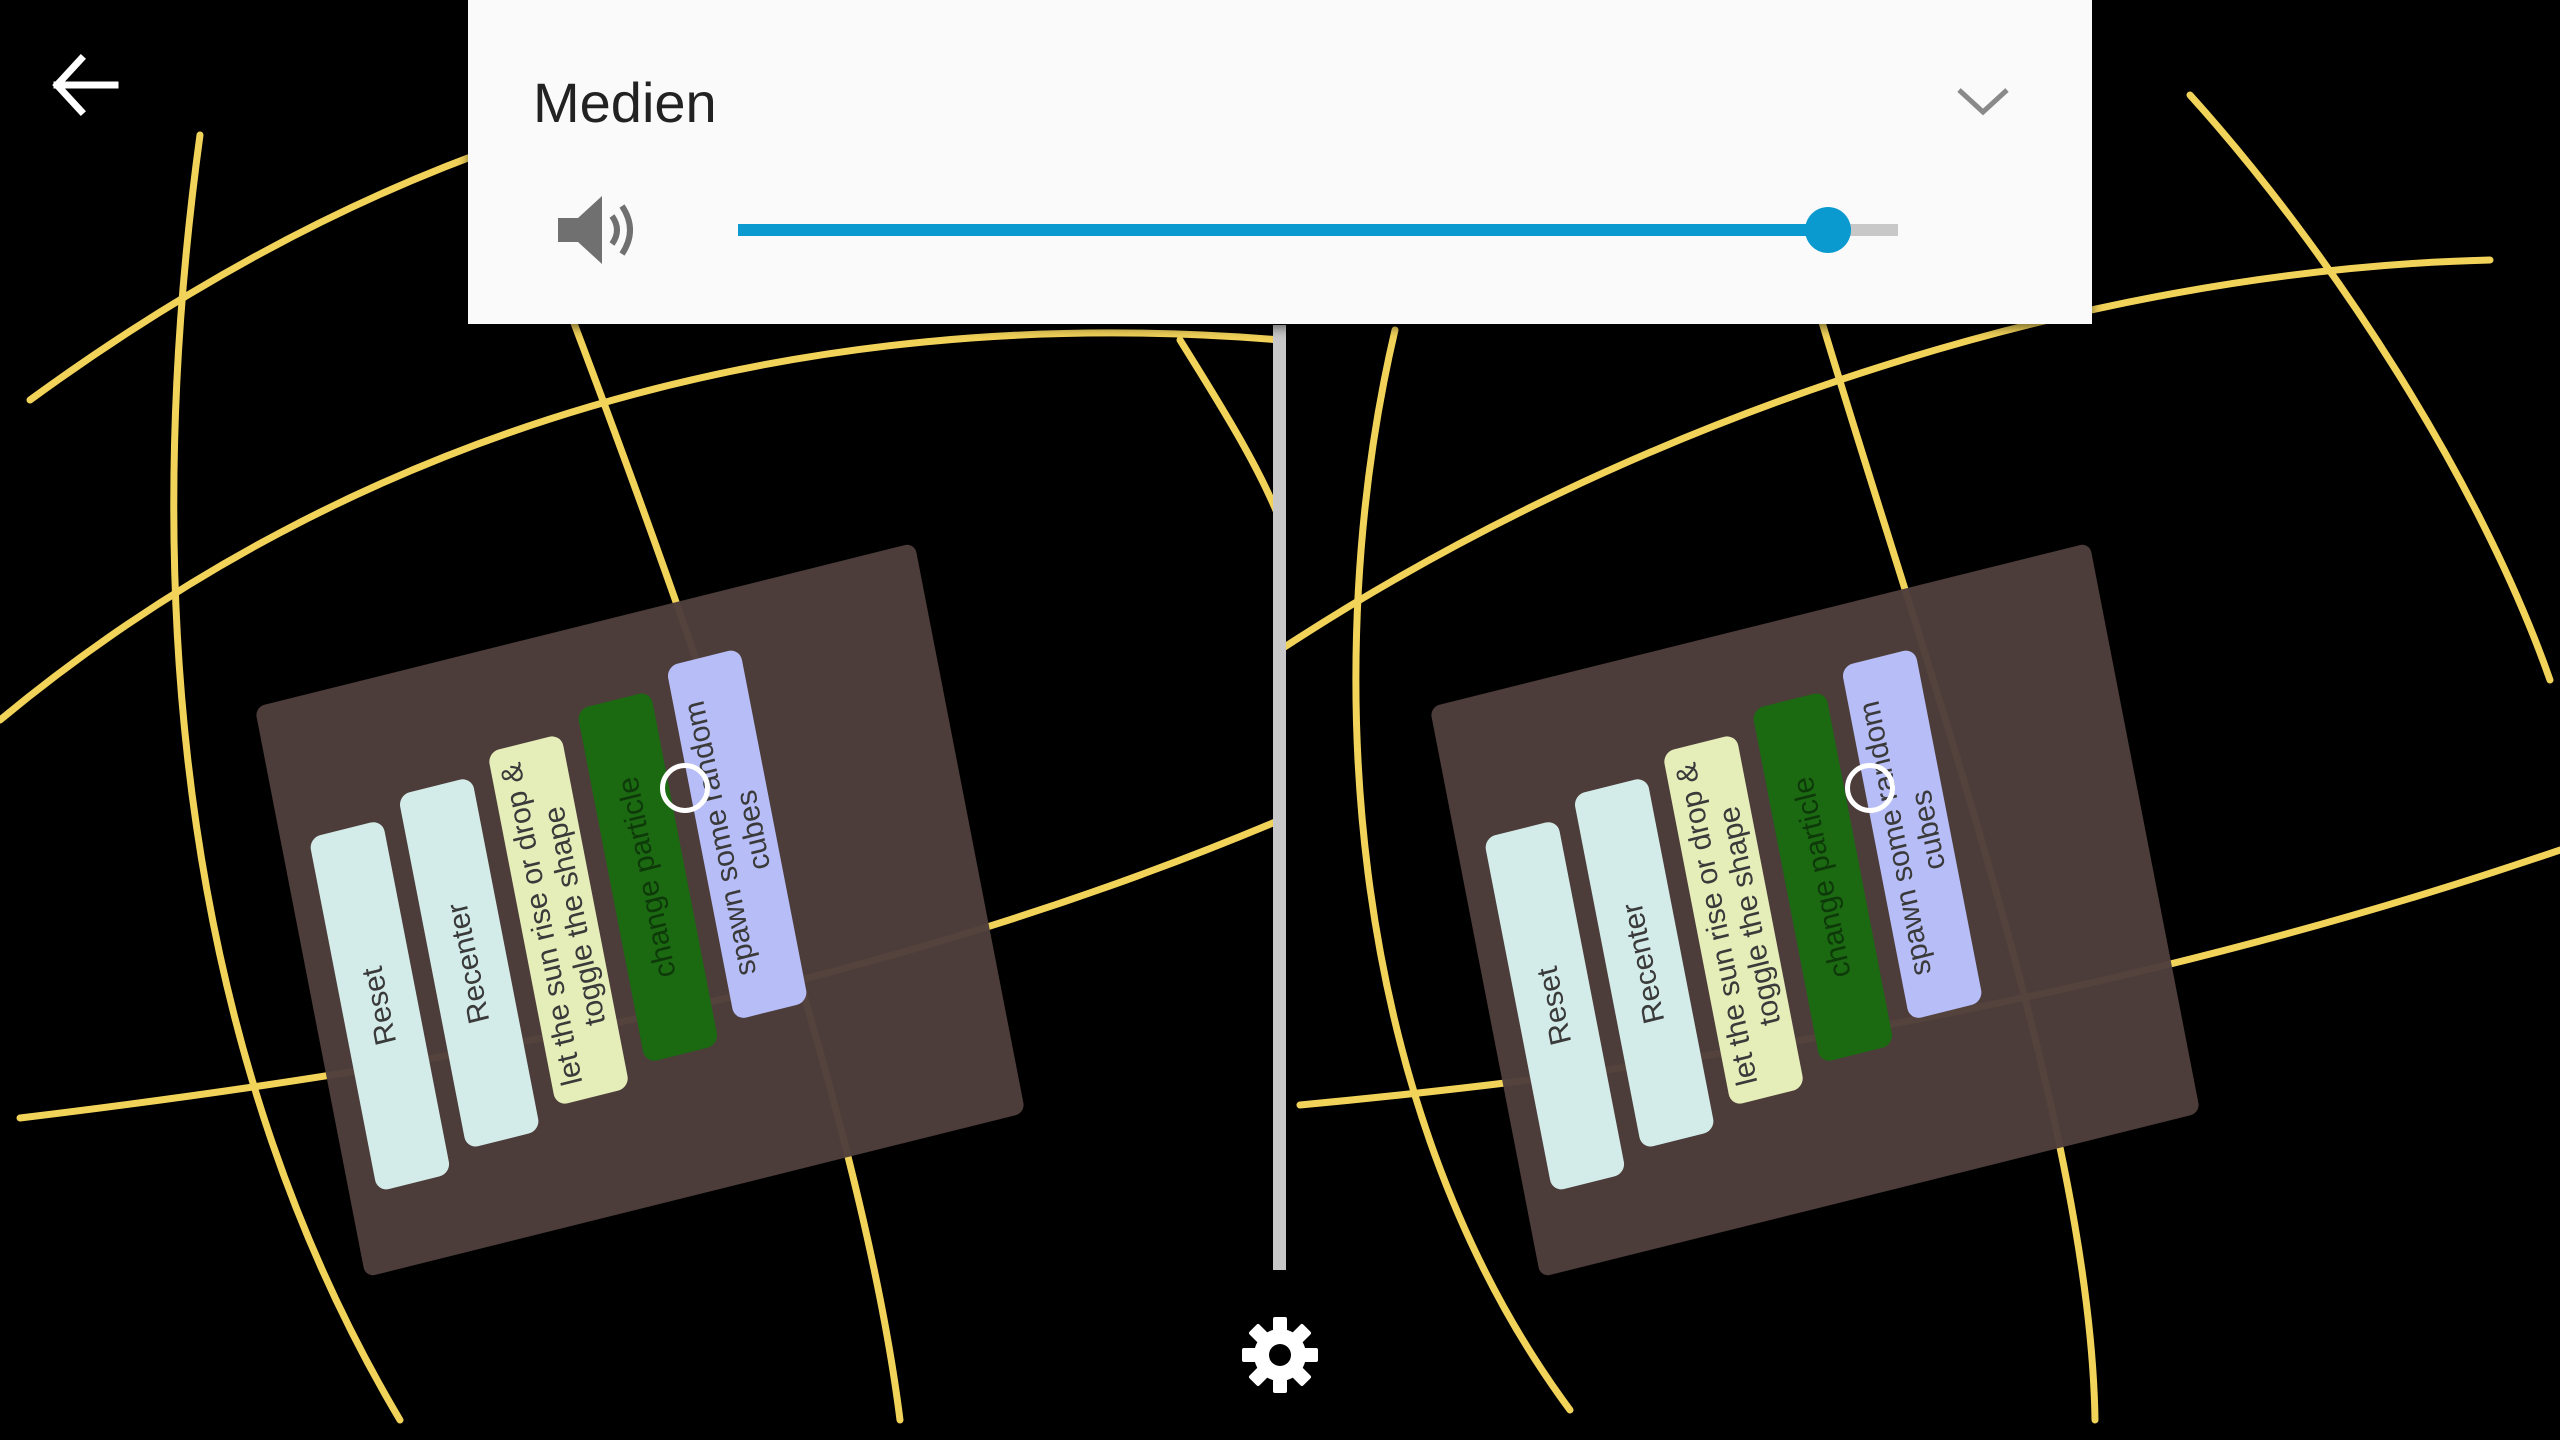  What do you see at coordinates (1279, 797) in the screenshot?
I see `eye-divider` at bounding box center [1279, 797].